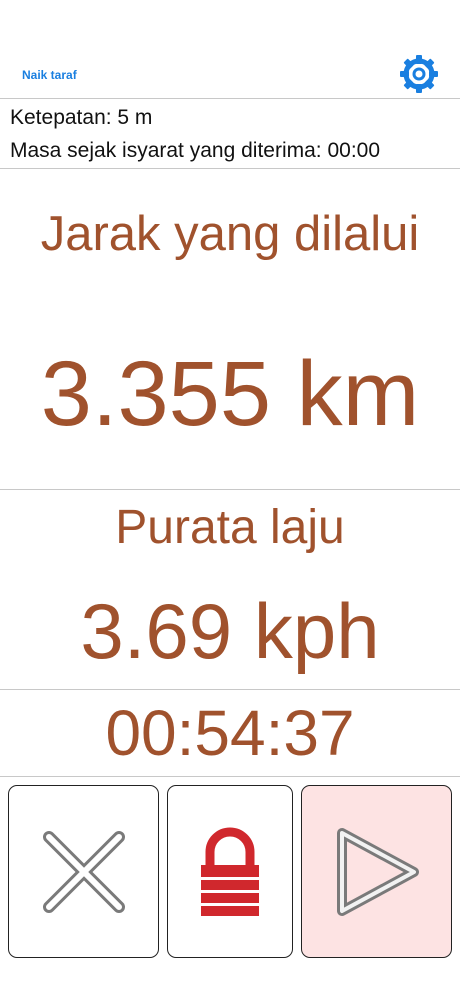 Image resolution: width=460 pixels, height=996 pixels. Describe the element at coordinates (195, 150) in the screenshot. I see `signal-time-text: Masa sejak isyarat yang diterima: 00:00` at that location.